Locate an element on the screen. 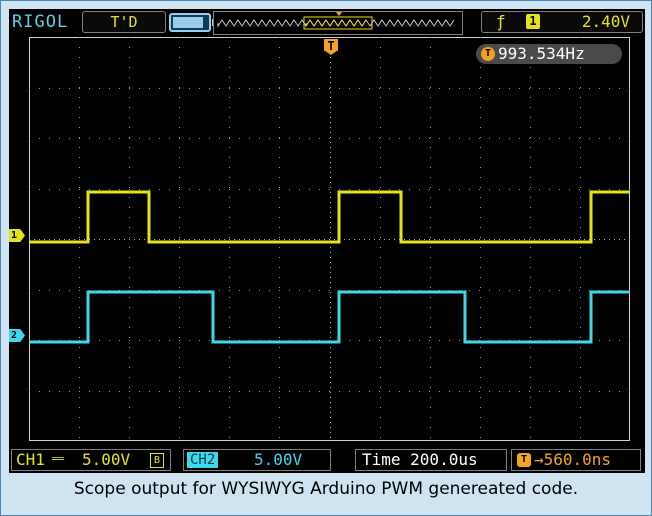 The height and width of the screenshot is (516, 652). memory-waveform-icon is located at coordinates (336, 21).